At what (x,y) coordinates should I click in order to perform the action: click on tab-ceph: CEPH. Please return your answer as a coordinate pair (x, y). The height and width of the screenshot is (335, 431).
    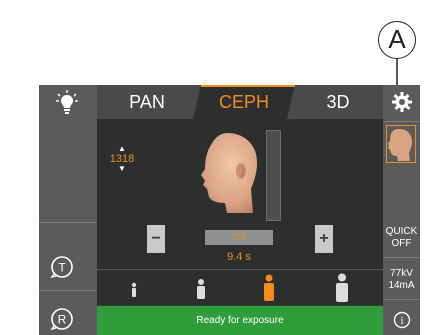
    Looking at the image, I should click on (244, 102).